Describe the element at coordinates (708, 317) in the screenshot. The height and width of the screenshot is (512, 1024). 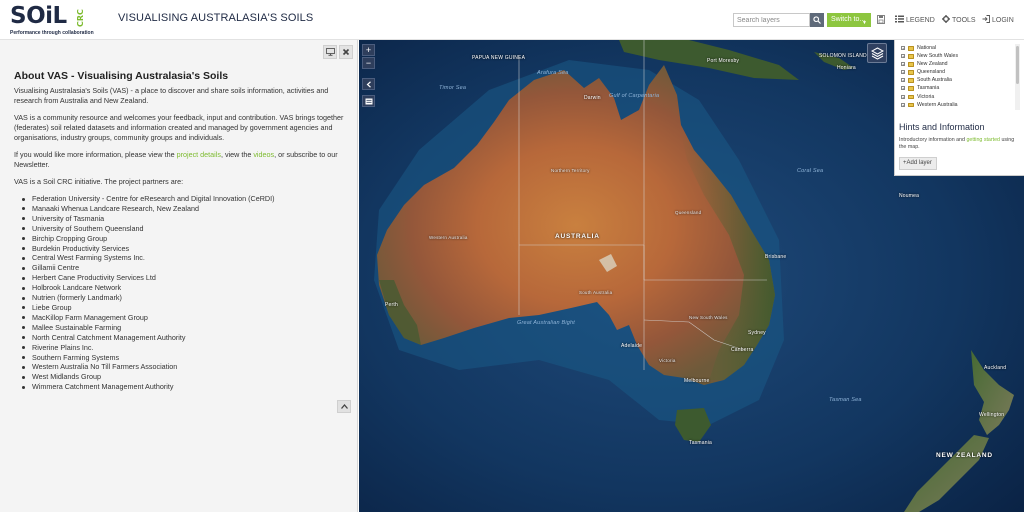
I see `label-nsw: New South Wales` at that location.